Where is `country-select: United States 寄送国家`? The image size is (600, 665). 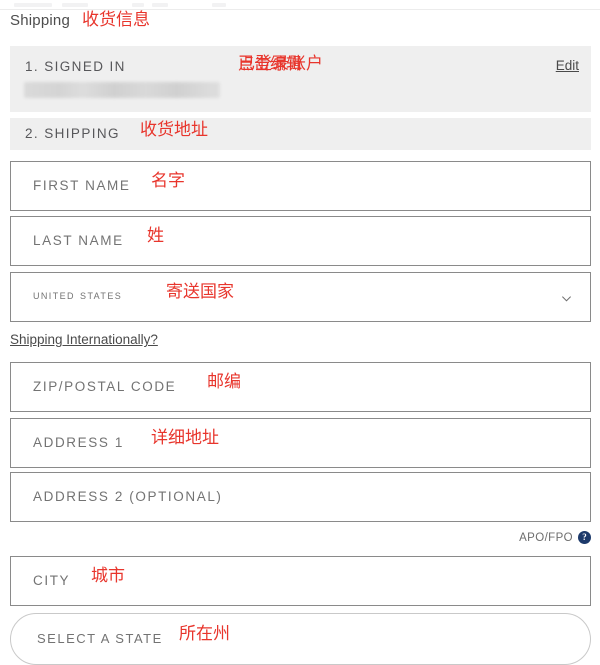
country-select: United States 寄送国家 is located at coordinates (300, 297).